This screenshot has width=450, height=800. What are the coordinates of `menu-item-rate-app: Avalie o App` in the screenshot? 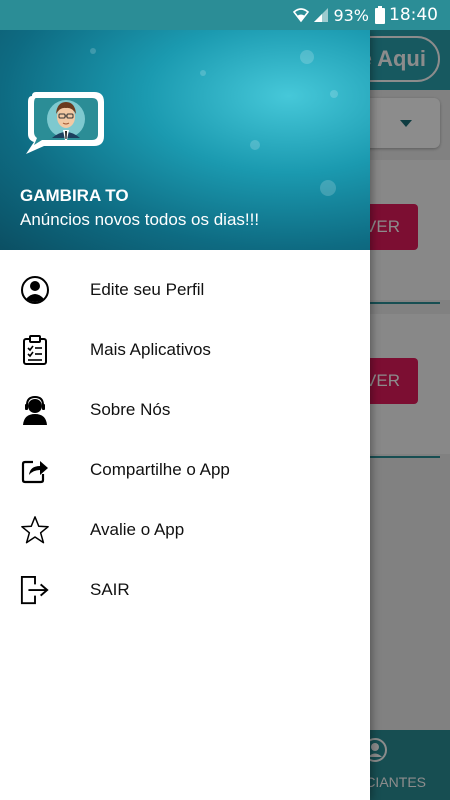 It's located at (185, 530).